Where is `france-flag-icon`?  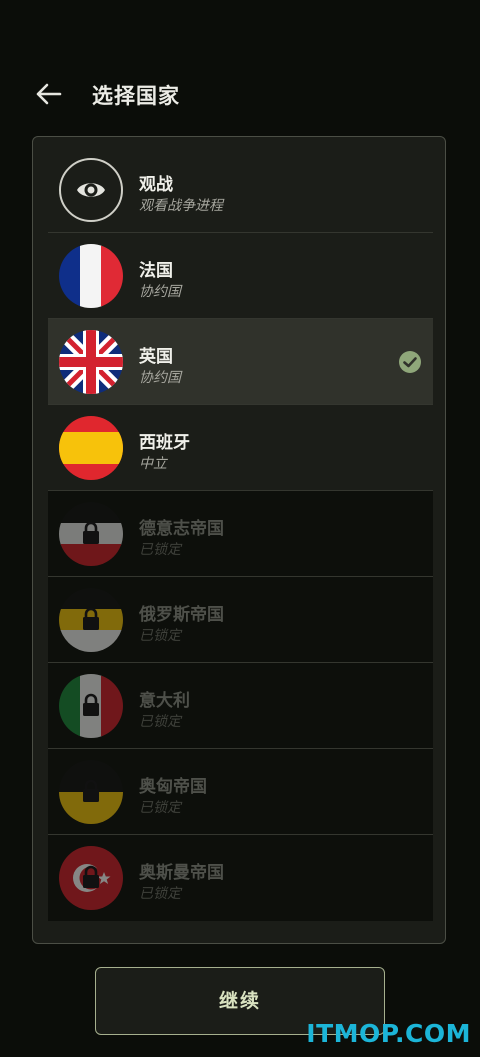 france-flag-icon is located at coordinates (91, 276).